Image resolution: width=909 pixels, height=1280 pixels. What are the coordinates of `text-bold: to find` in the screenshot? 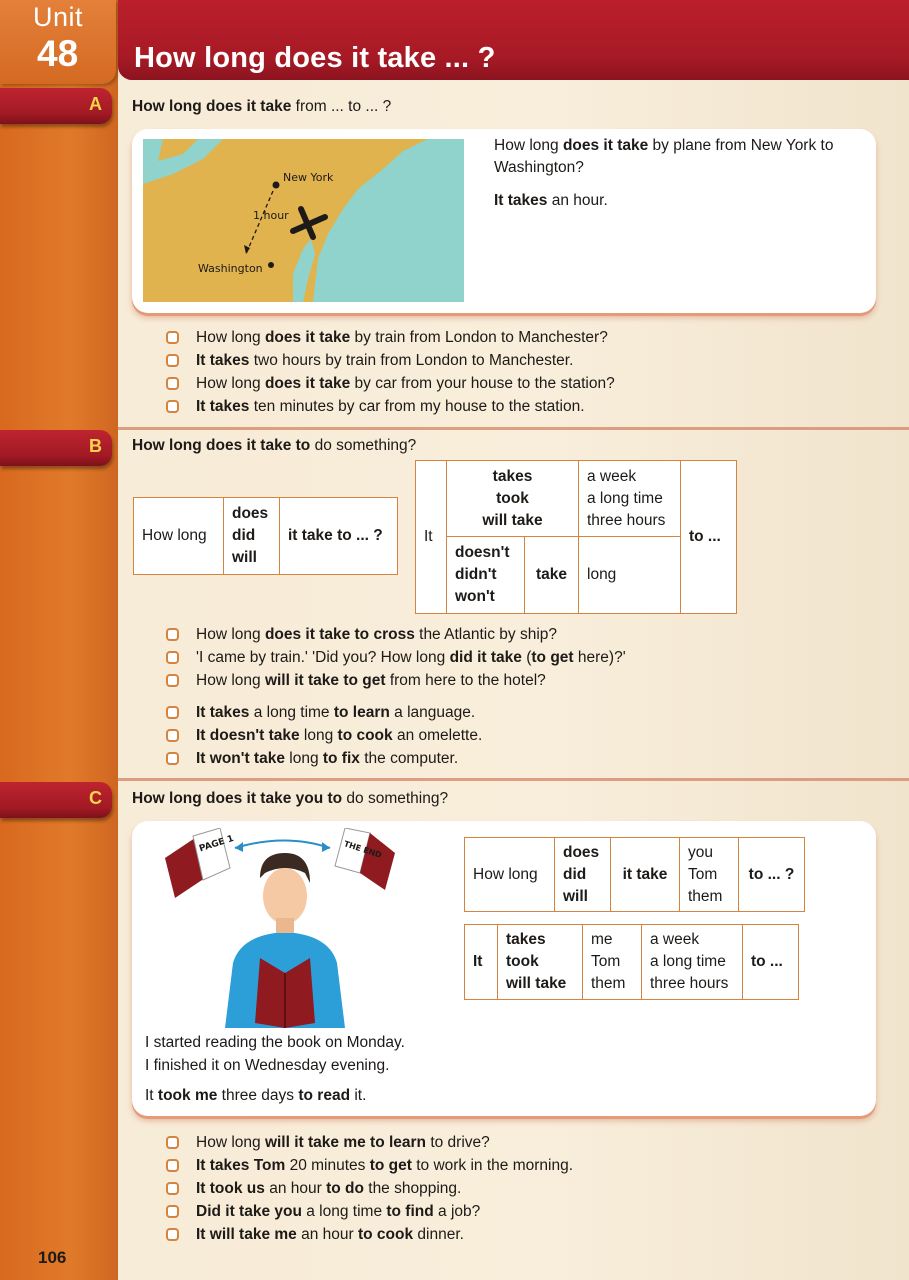 It's located at (410, 1211).